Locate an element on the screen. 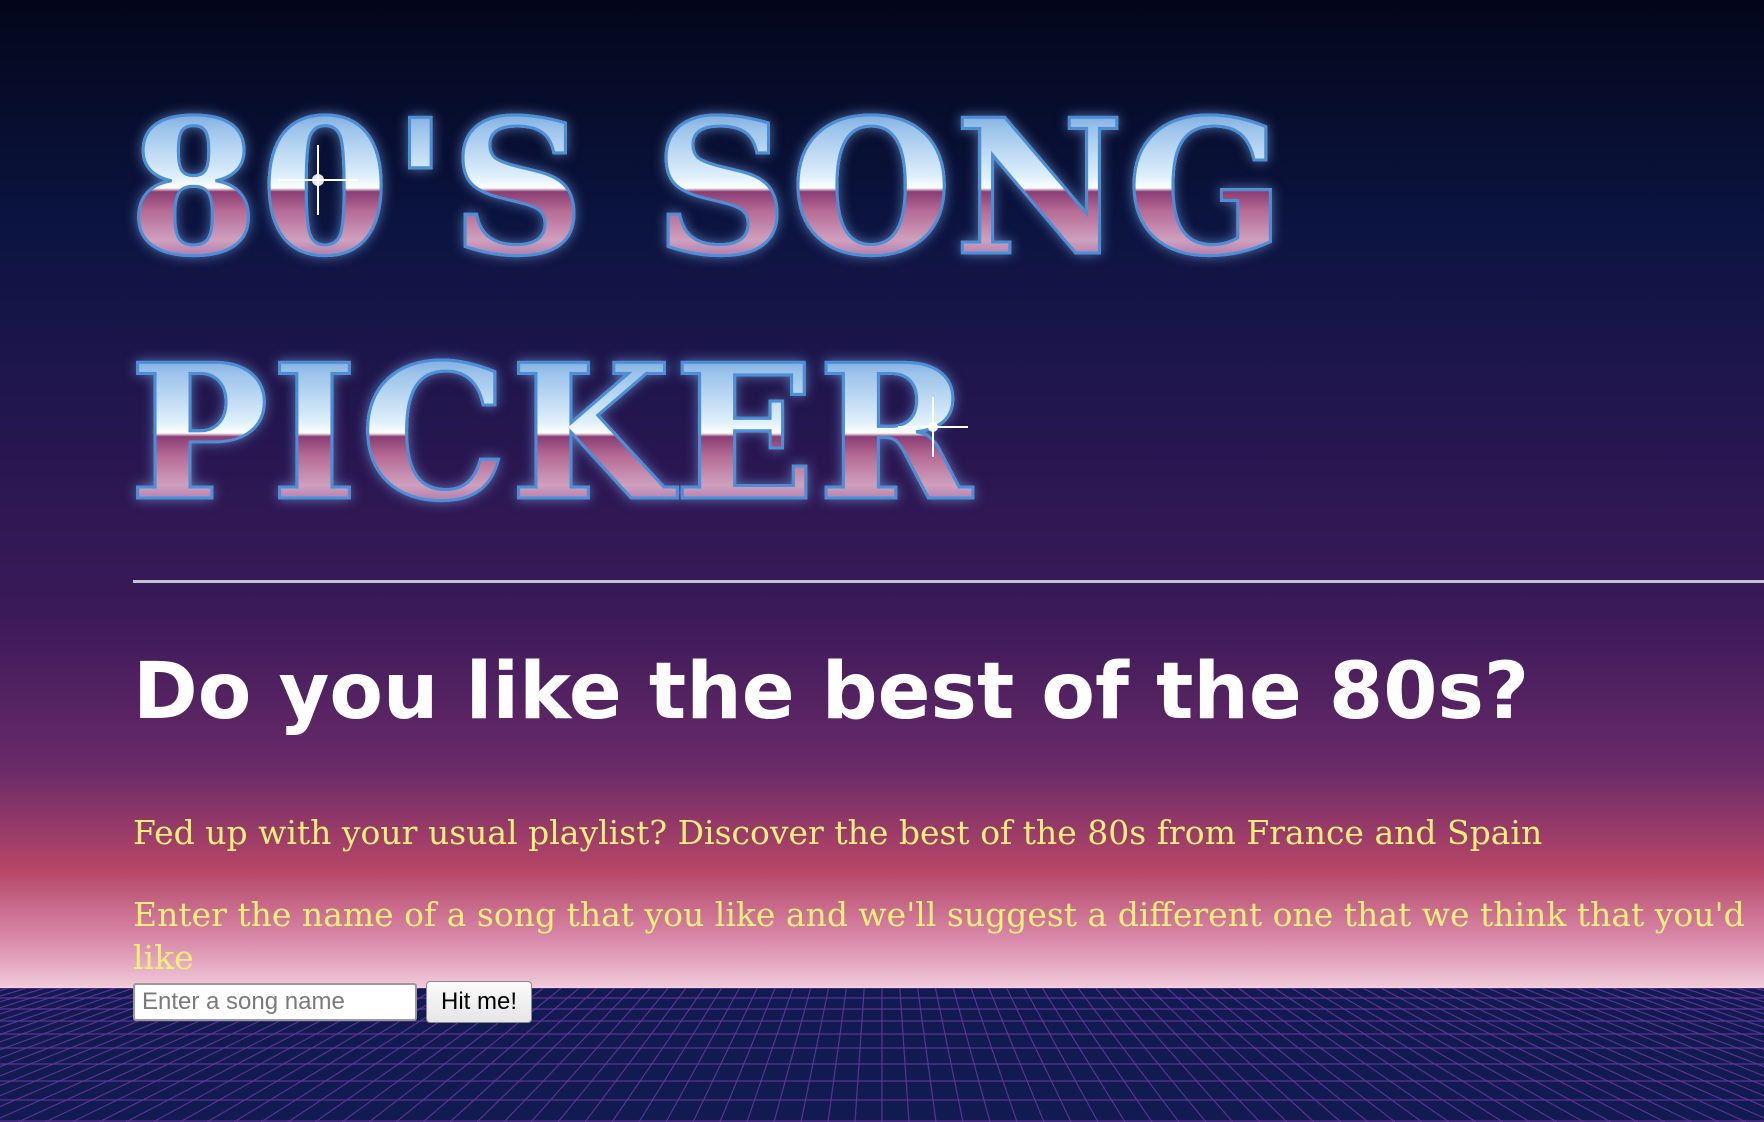 This screenshot has width=1764, height=1122. hit-me-button: Hit me! is located at coordinates (479, 1002).